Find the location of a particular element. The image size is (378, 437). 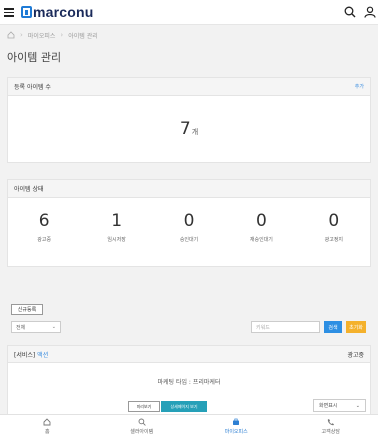

bottom-nav: 홈 셀러아이템 마이오피스 고객상담 is located at coordinates (189, 425).